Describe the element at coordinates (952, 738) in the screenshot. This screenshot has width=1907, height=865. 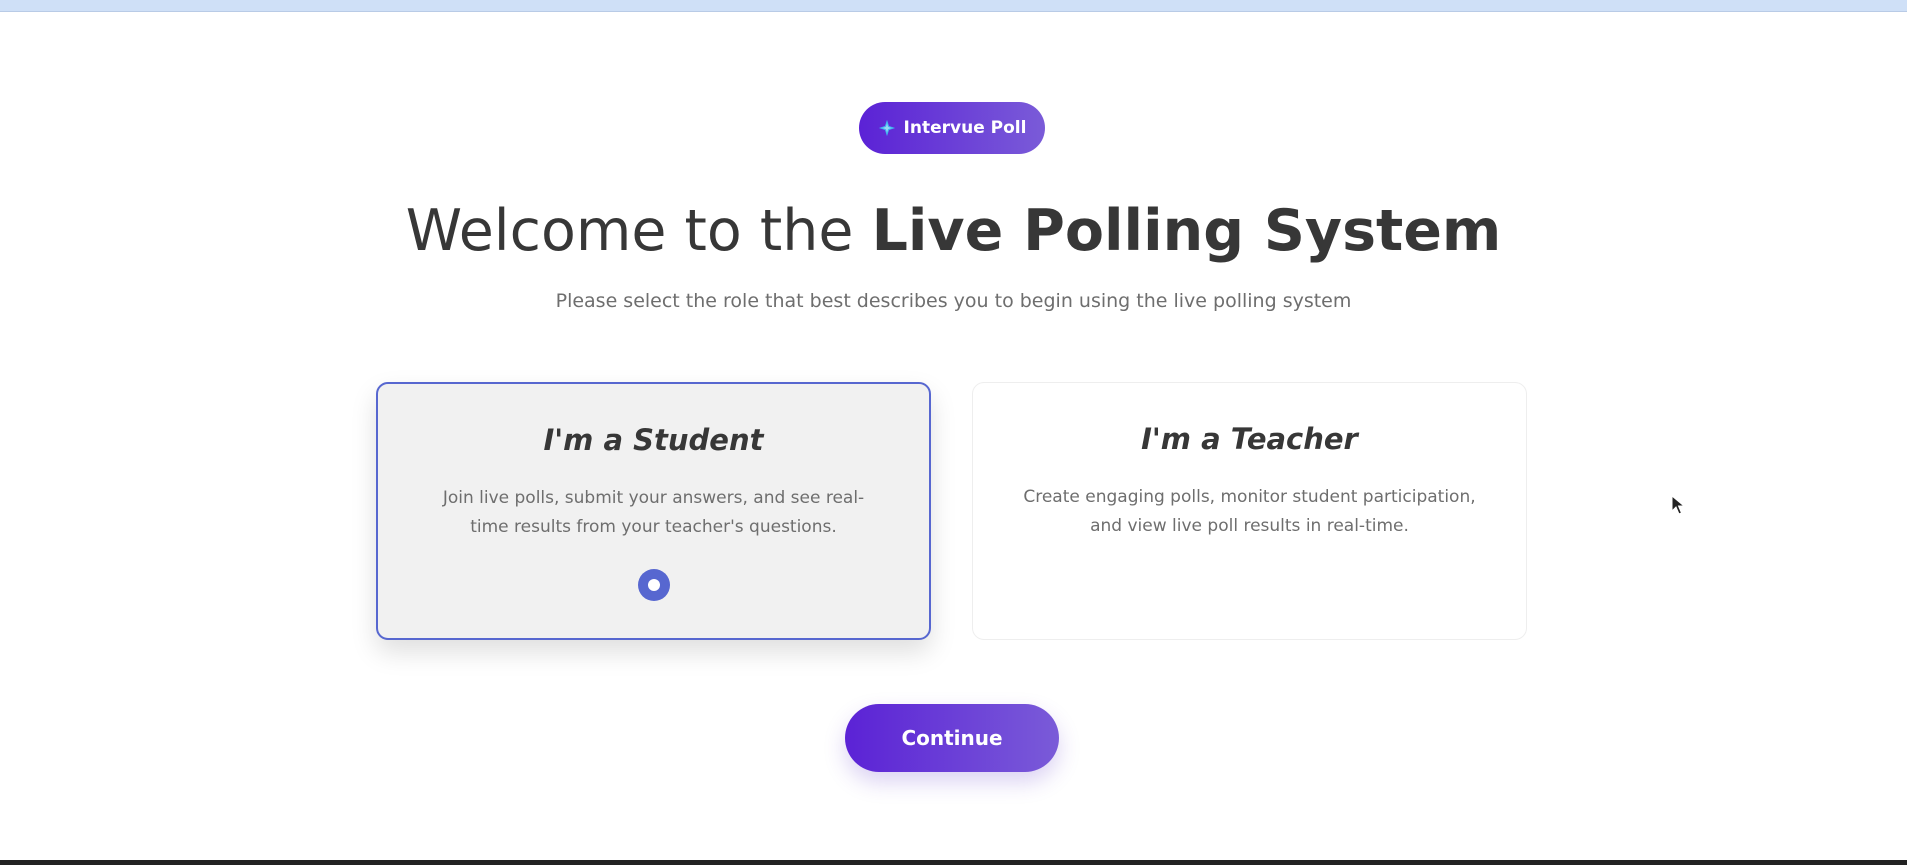
I see `continue-button: Continue` at that location.